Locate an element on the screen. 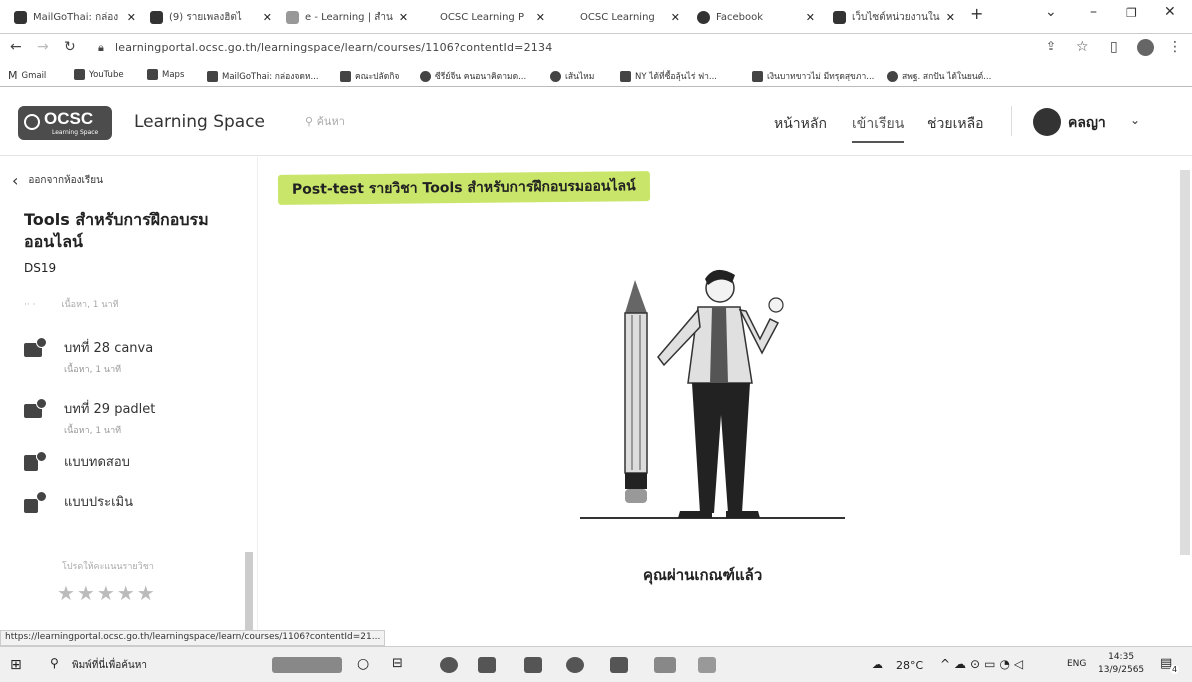  taskbar-search-input: พิมพ์ที่นี่เพื่อค้นหา is located at coordinates (109, 665).